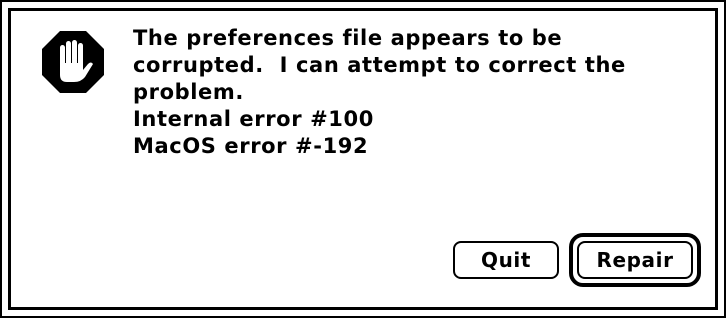 Image resolution: width=726 pixels, height=318 pixels. Describe the element at coordinates (73, 62) in the screenshot. I see `stop-hand-icon` at that location.